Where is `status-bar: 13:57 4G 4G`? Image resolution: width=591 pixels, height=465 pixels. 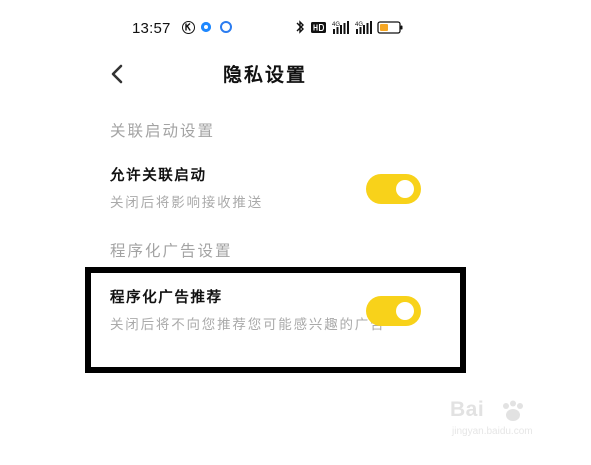
status-bar: 13:57 4G 4G is located at coordinates (295, 22).